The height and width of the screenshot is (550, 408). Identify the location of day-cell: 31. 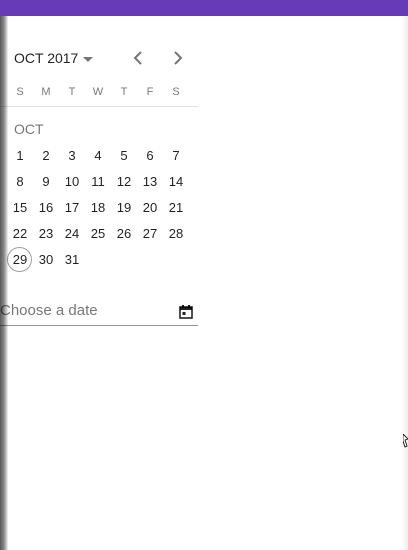
(72, 259).